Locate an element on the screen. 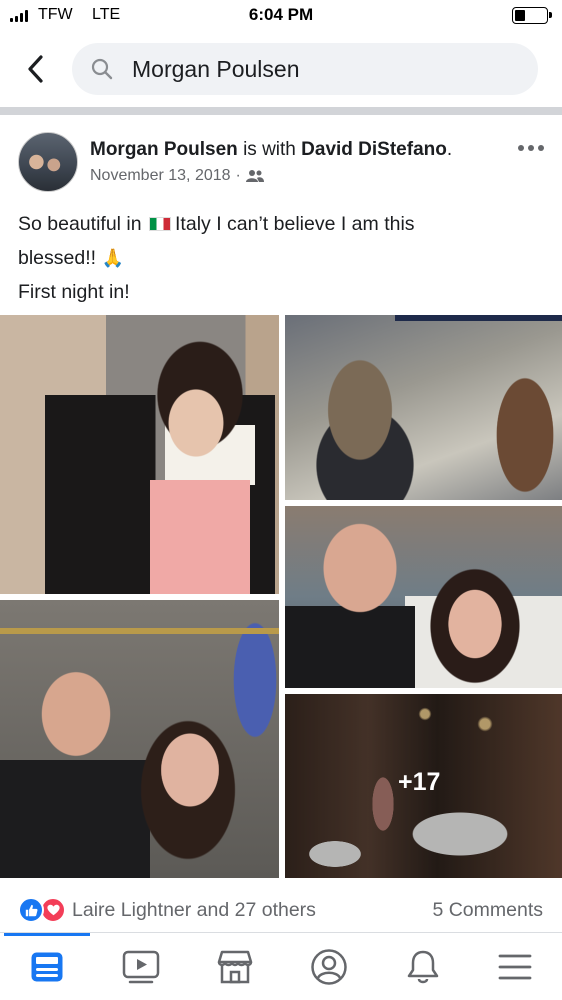 This screenshot has width=562, height=1000. marketplace-icon is located at coordinates (235, 967).